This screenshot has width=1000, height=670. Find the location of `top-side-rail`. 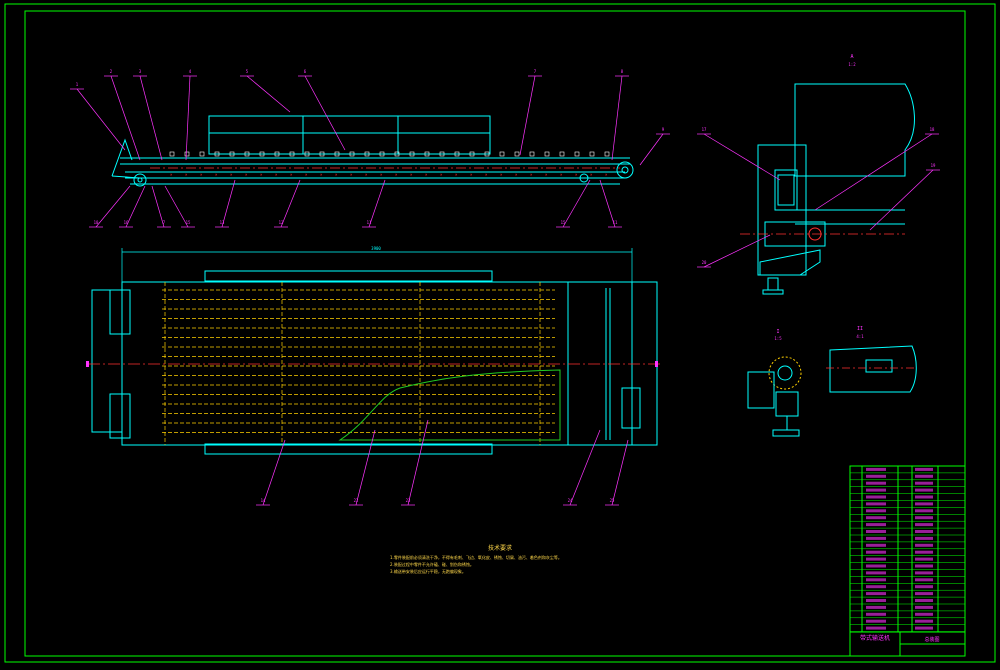

top-side-rail is located at coordinates (348, 276).